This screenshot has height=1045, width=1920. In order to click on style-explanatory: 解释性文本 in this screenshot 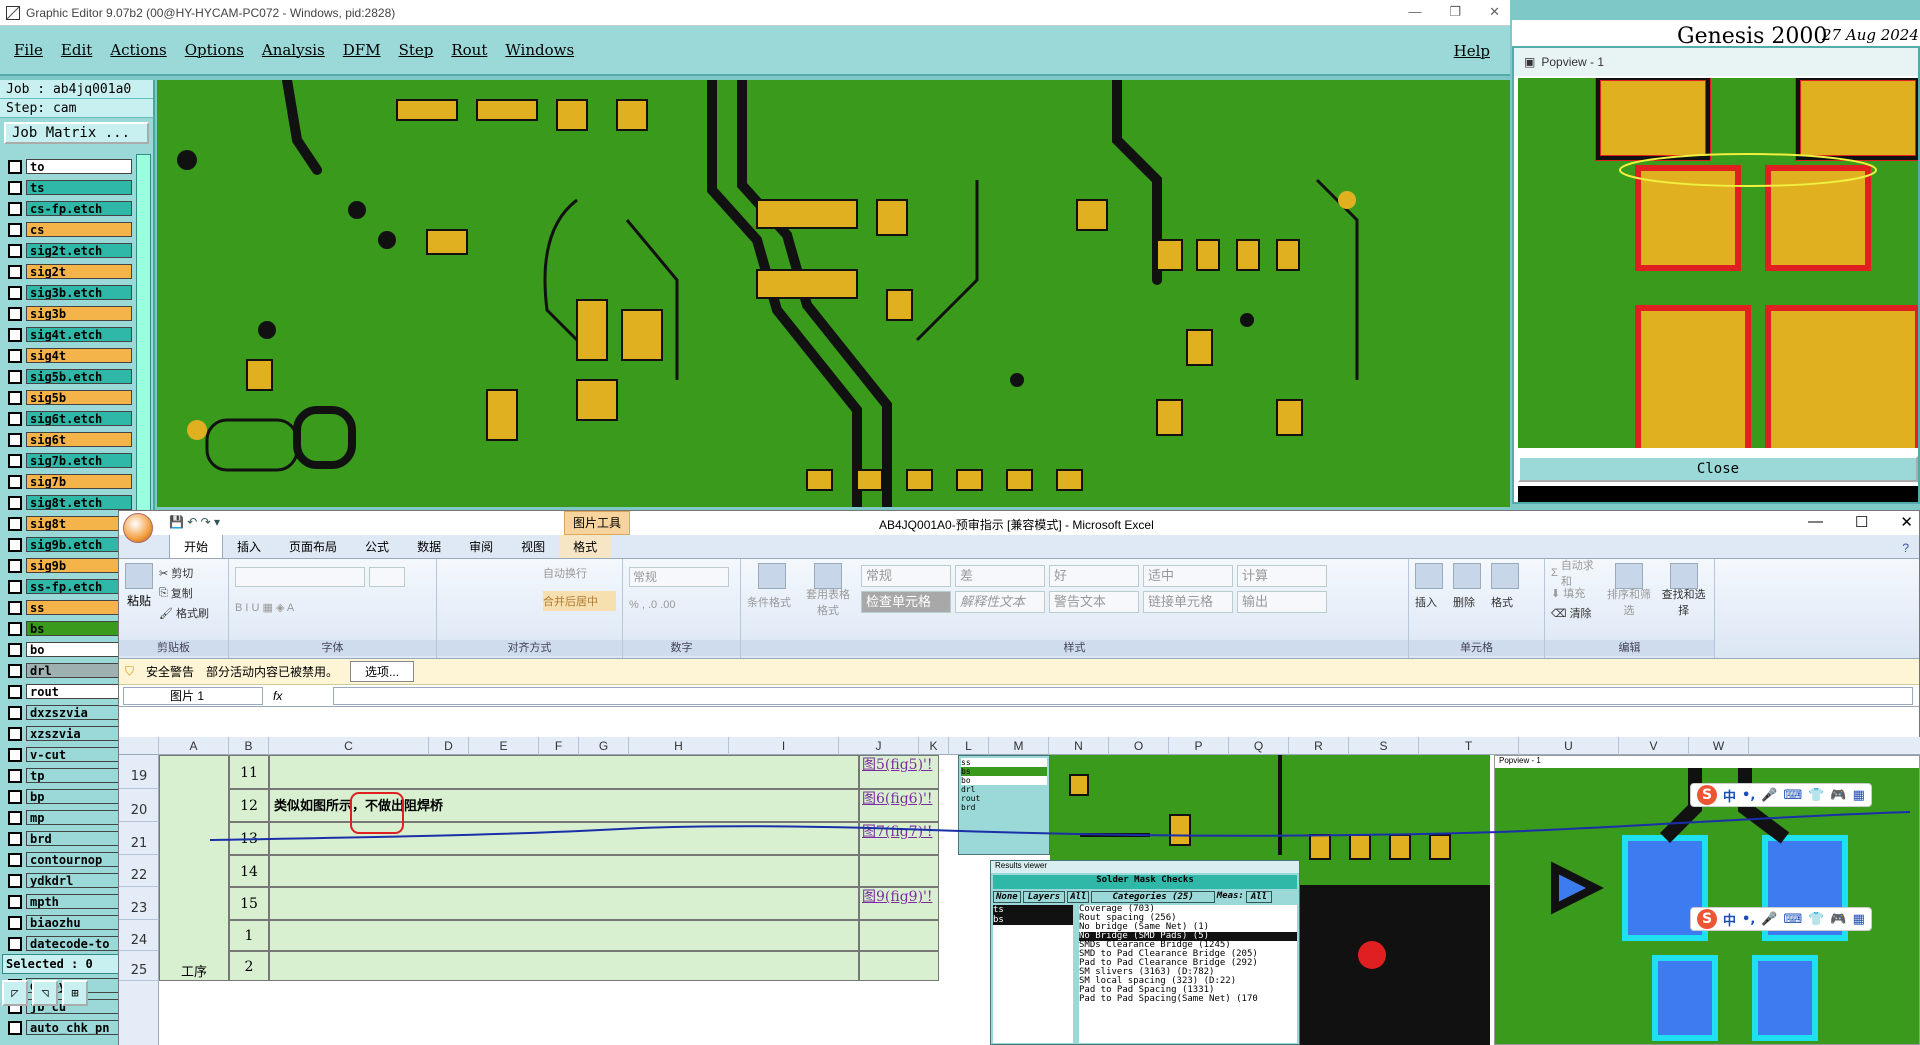, I will do `click(1000, 602)`.